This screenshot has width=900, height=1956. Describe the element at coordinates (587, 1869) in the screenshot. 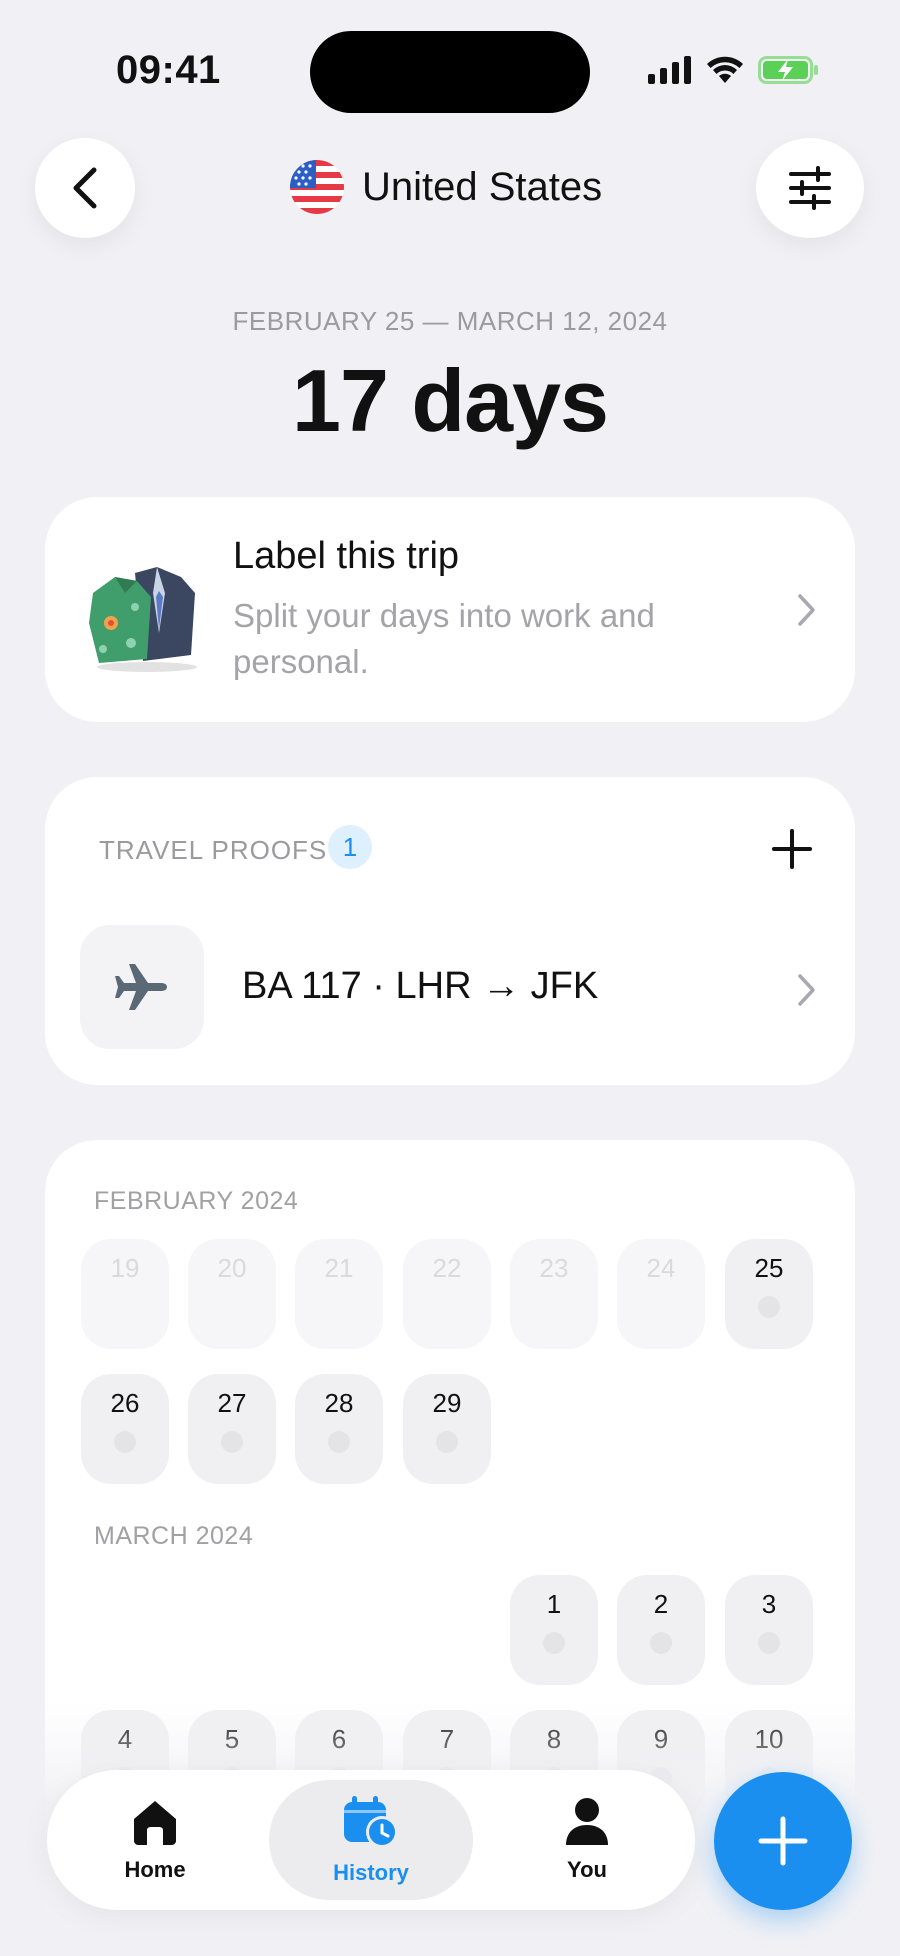

I see `tab-you-label: You` at that location.